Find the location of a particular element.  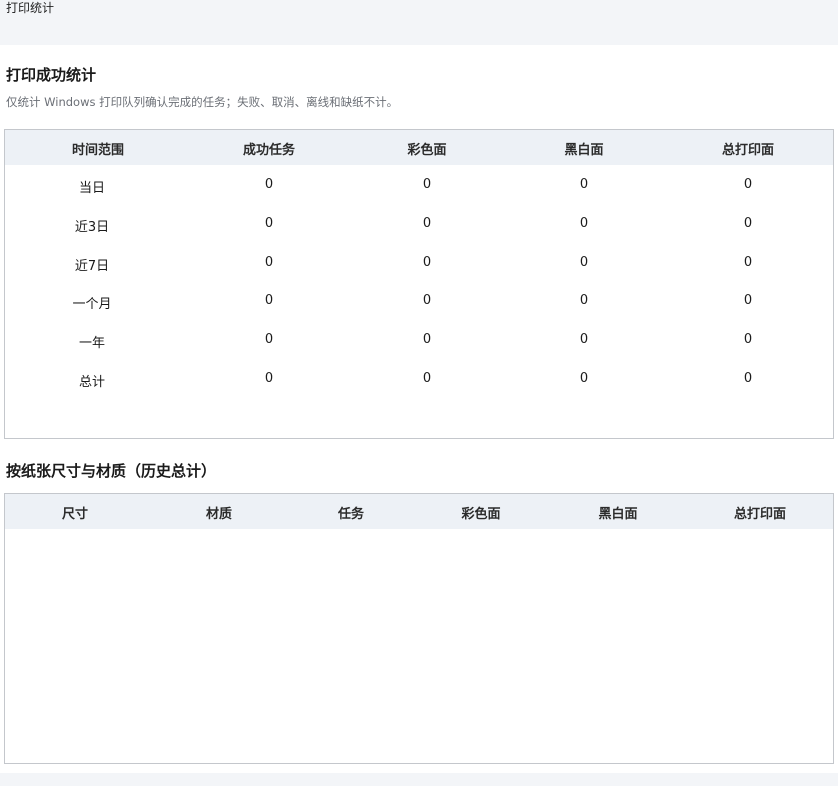

time-range-cell: 当日 is located at coordinates (92, 188).